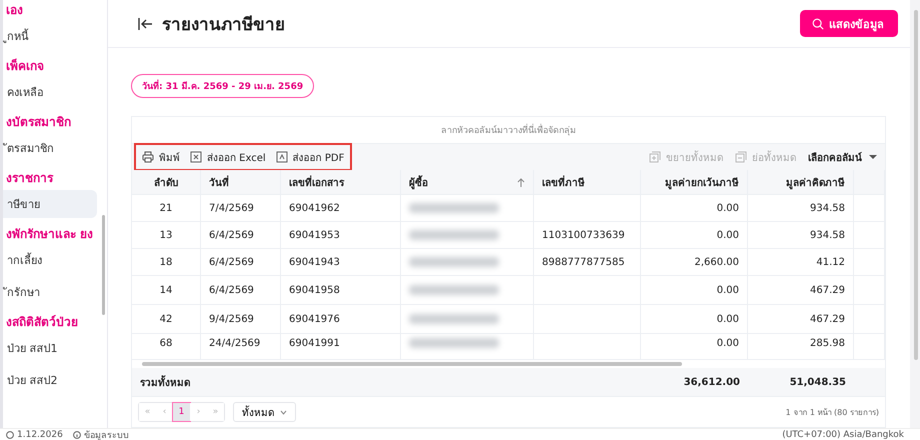 The width and height of the screenshot is (920, 440). Describe the element at coordinates (264, 412) in the screenshot. I see `page-size-dropdown: ทั้งหมด` at that location.